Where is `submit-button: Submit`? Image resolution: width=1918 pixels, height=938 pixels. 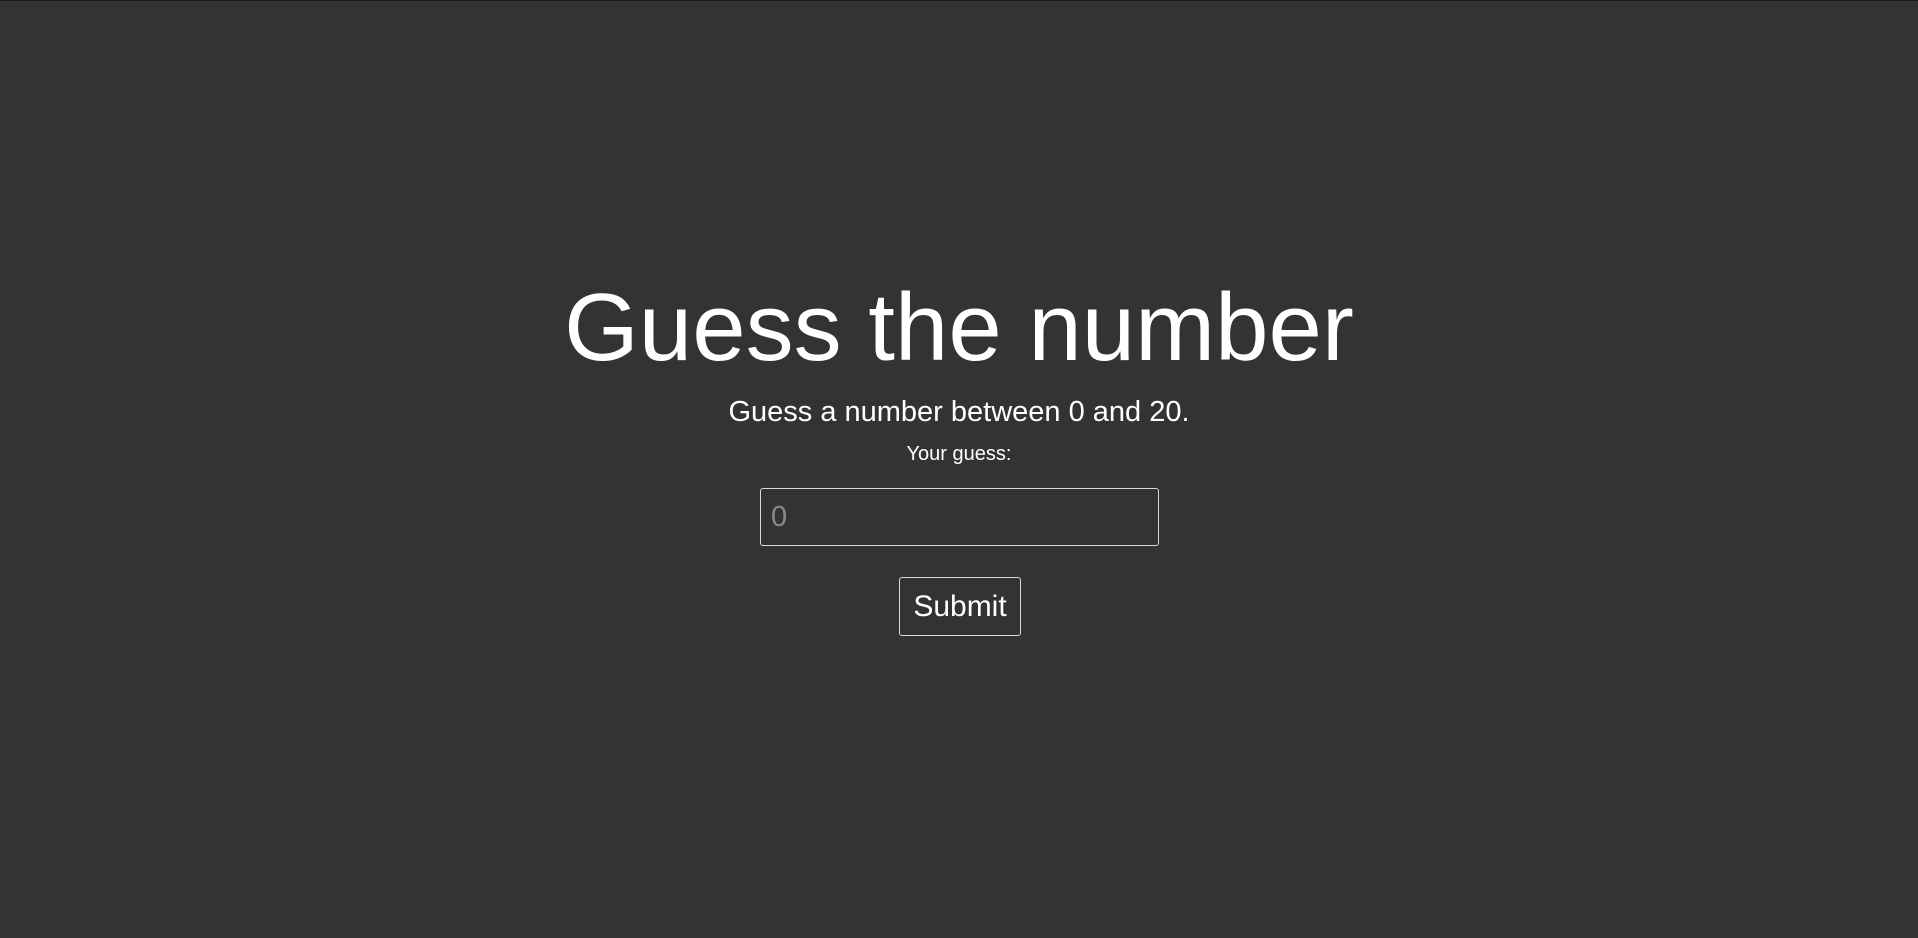 submit-button: Submit is located at coordinates (960, 606).